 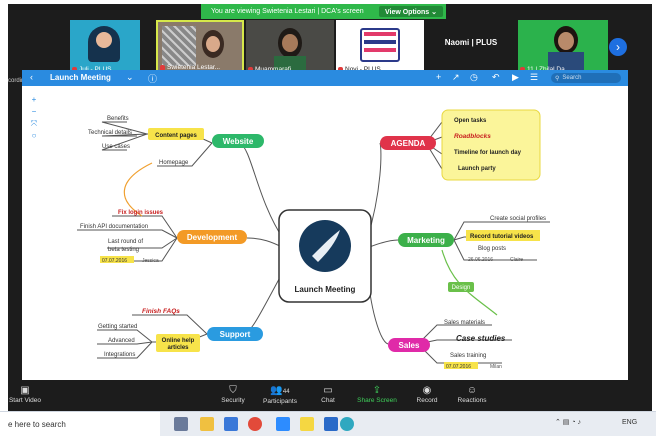 I want to click on sales-materials-topic: Sales materials, so click(x=464, y=323).